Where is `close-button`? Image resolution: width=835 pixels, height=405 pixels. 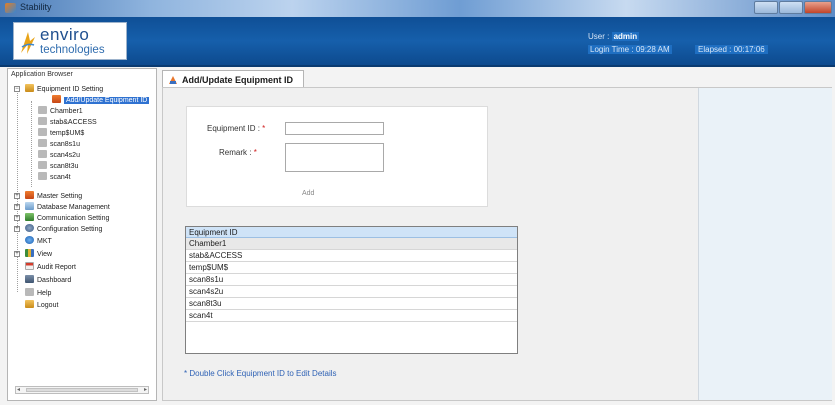
close-button is located at coordinates (818, 7).